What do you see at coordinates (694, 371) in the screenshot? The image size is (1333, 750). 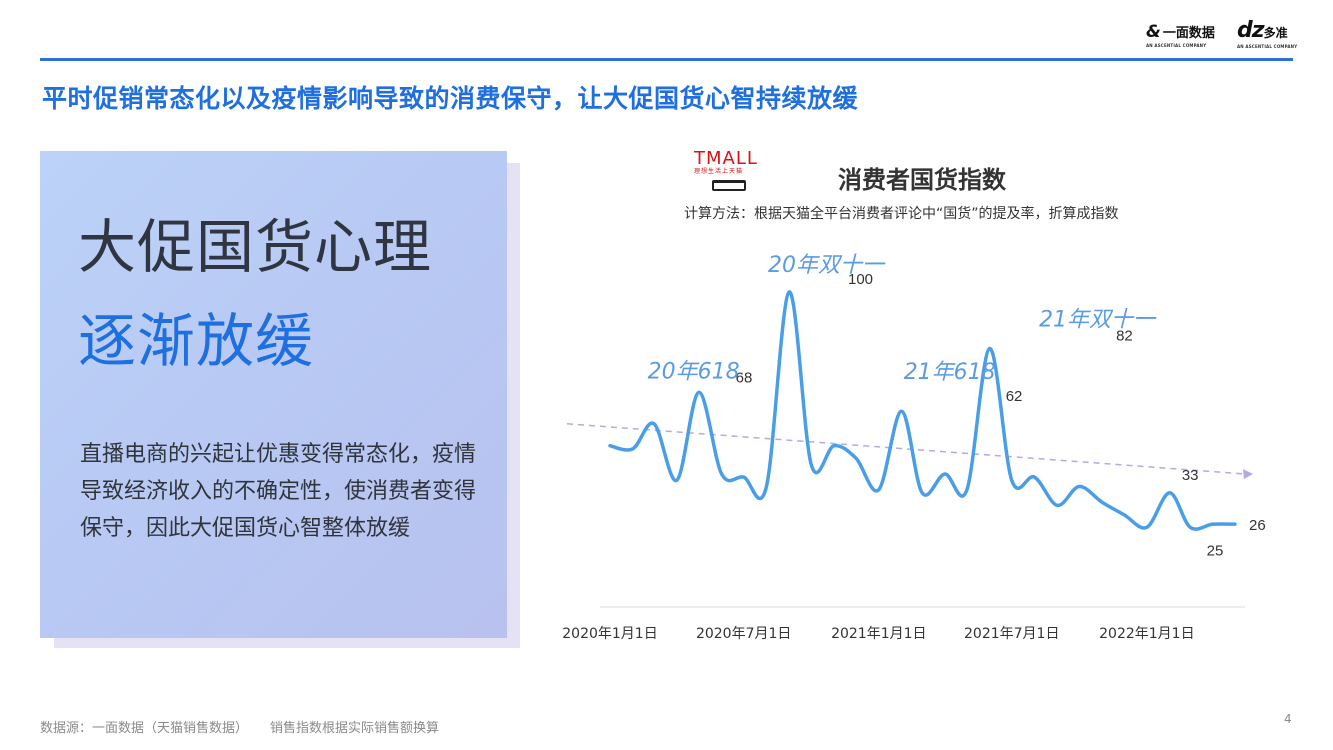 I see `event-annotation: 20年618` at bounding box center [694, 371].